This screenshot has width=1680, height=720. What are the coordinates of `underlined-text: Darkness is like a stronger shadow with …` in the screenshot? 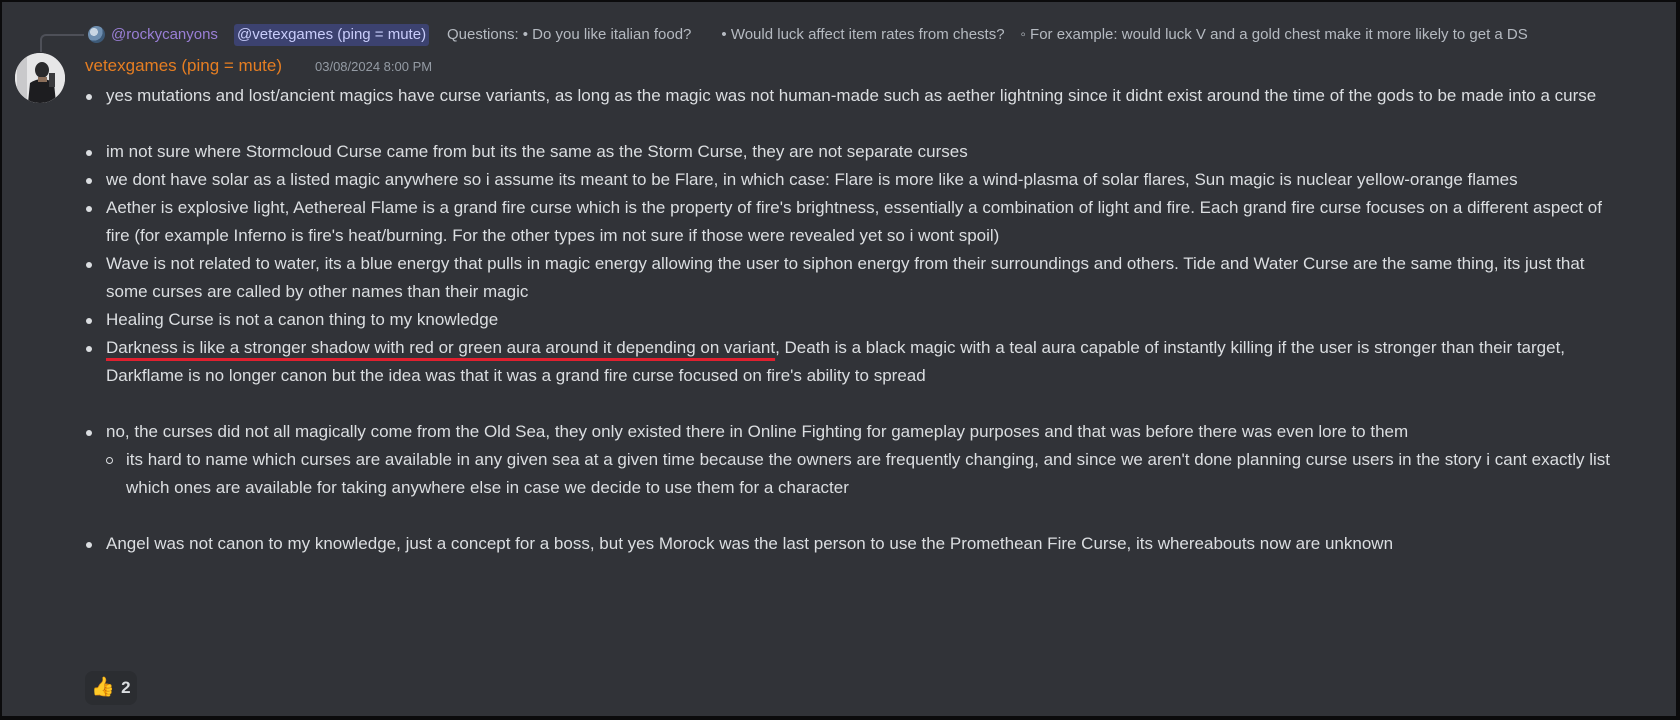 It's located at (441, 347).